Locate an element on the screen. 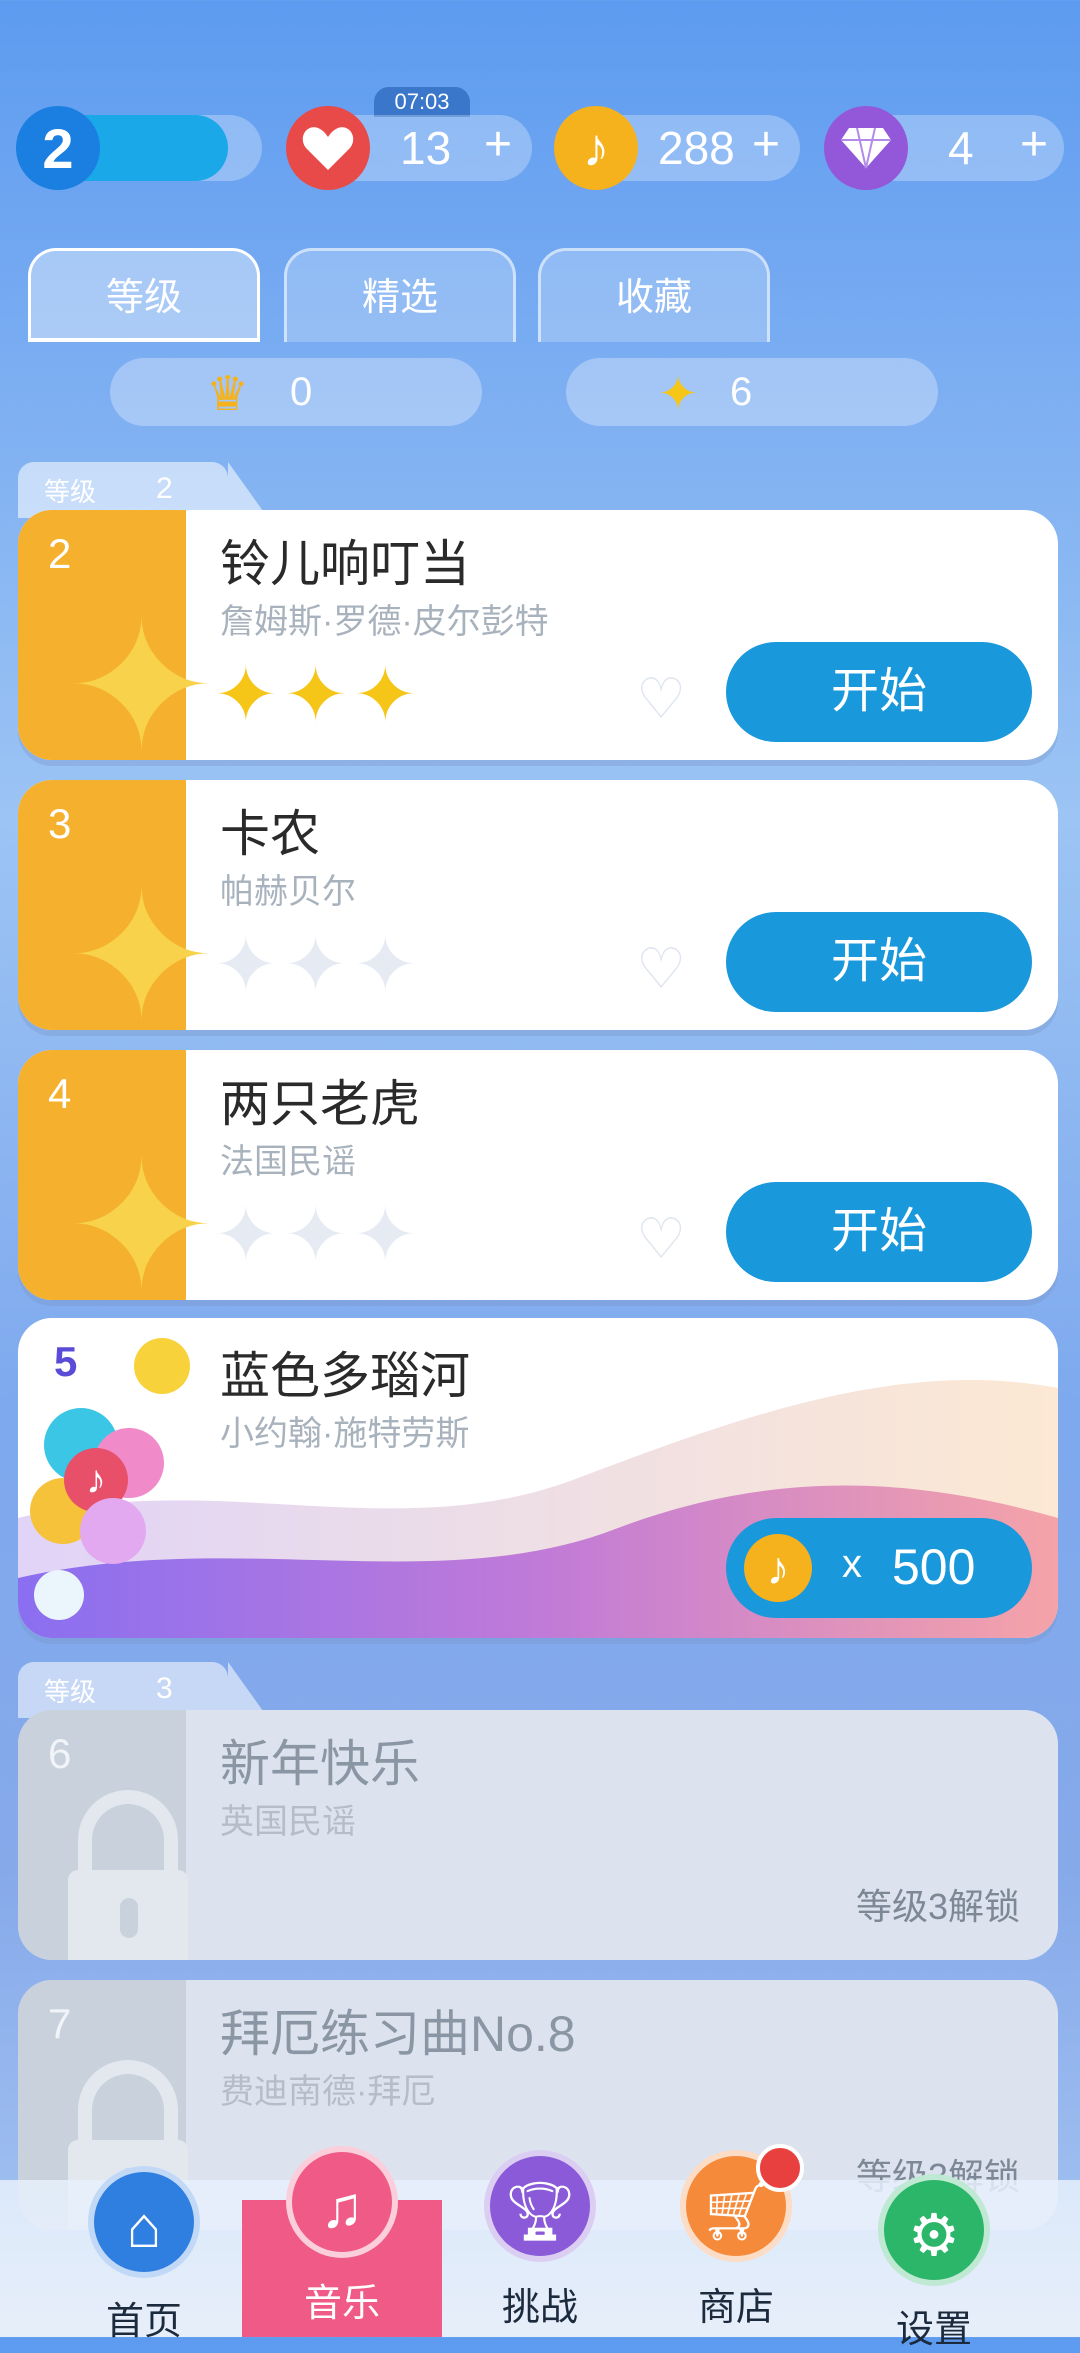 This screenshot has height=2353, width=1080. nav-music: ♫ 音乐 is located at coordinates (342, 2241).